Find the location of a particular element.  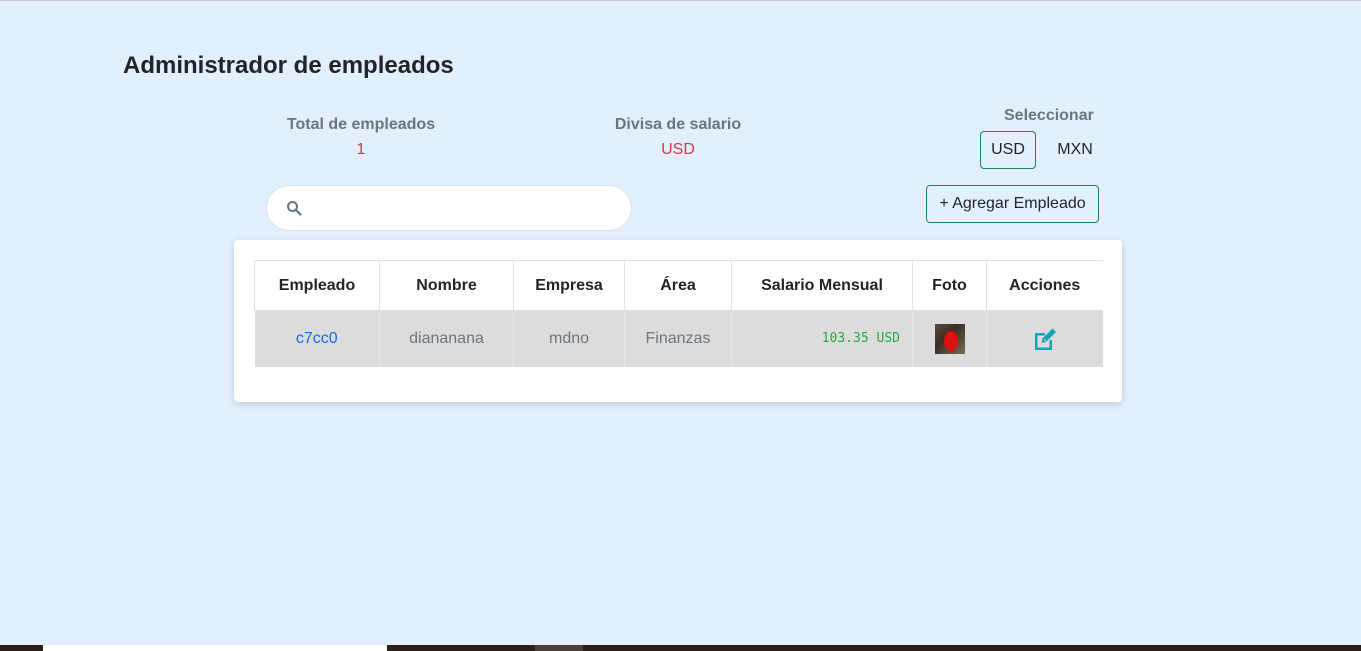

salary-currency-label: Divisa de salario is located at coordinates (678, 124).